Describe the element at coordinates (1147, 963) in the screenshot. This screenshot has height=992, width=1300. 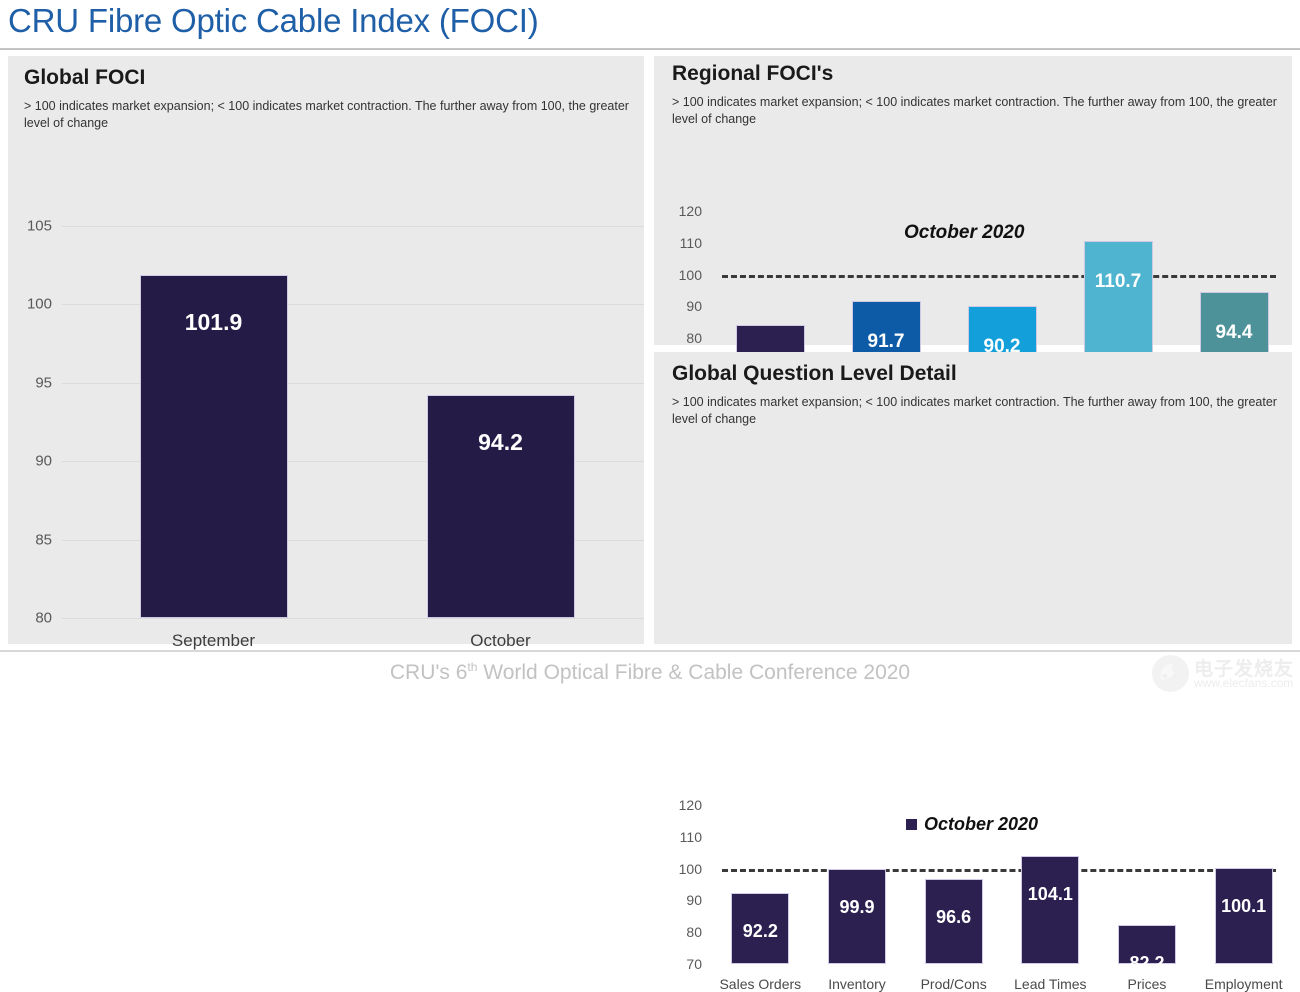
I see `bar-value-label: 82.2` at that location.